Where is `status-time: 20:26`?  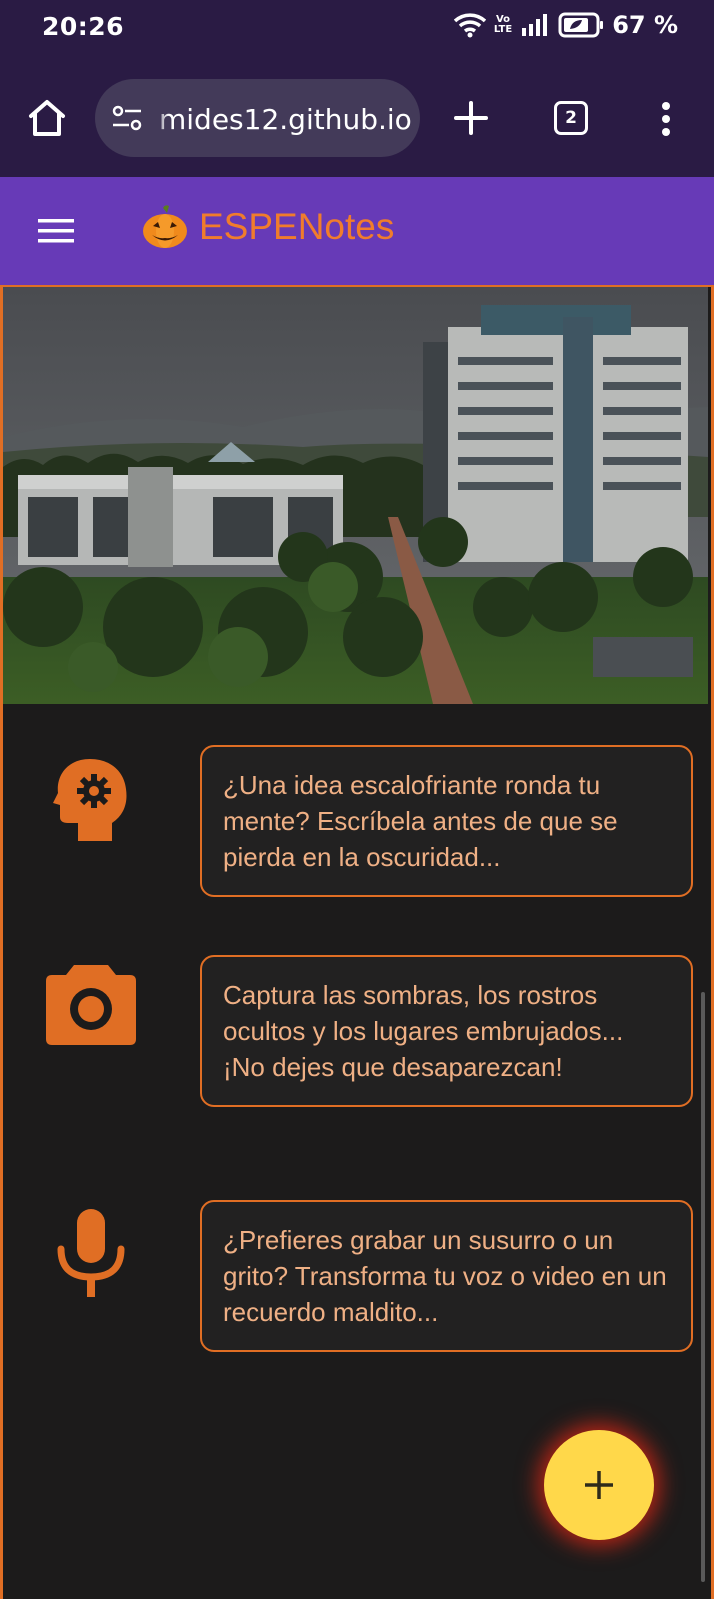
status-time: 20:26 is located at coordinates (83, 26).